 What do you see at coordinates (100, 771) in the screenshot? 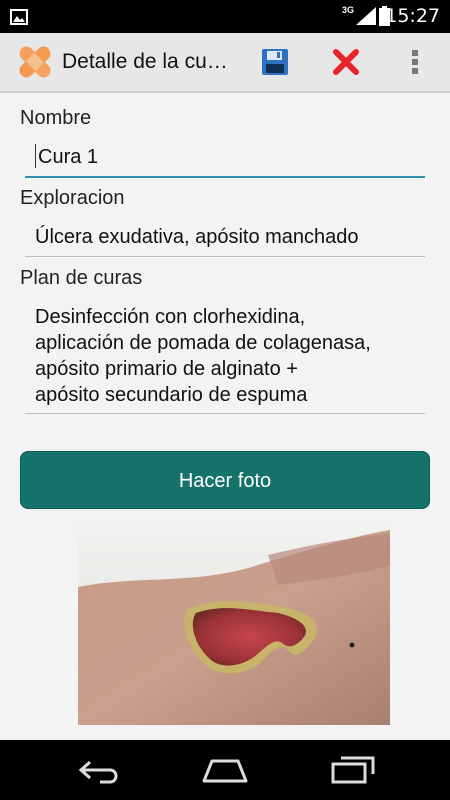
I see `back-icon` at bounding box center [100, 771].